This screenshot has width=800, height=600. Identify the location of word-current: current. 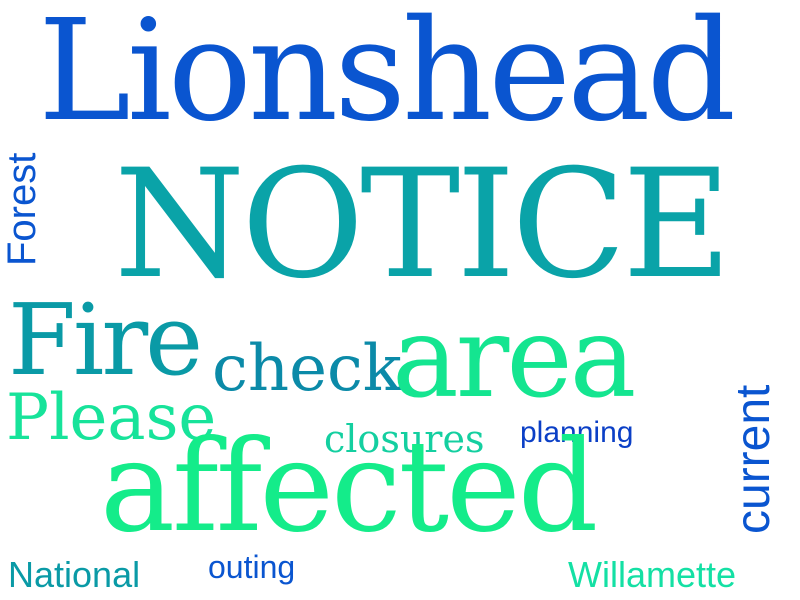
(753, 459).